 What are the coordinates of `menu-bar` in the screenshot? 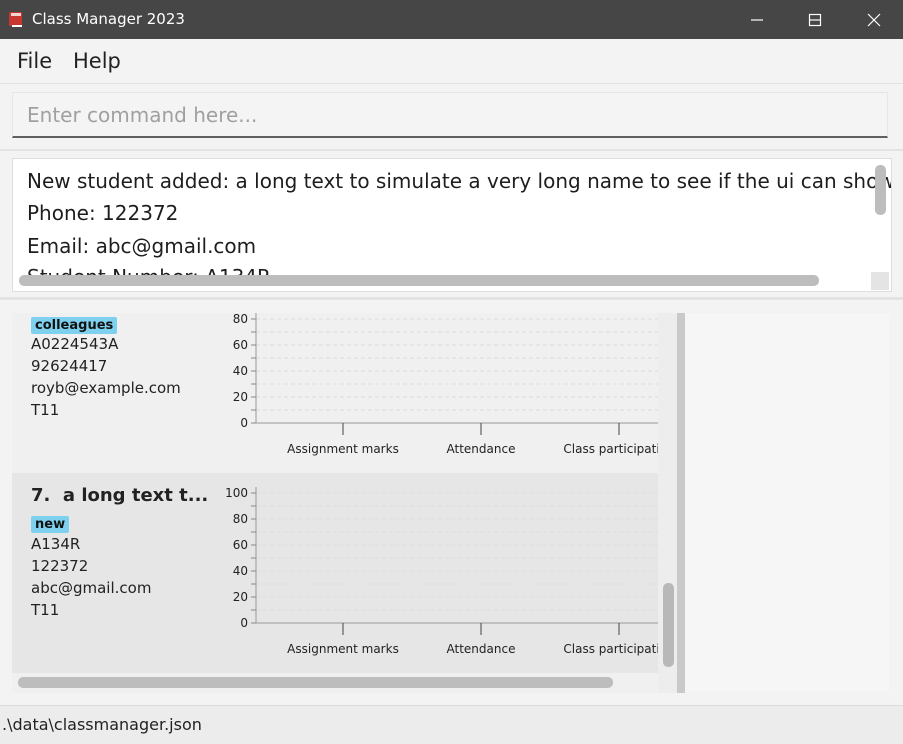 It's located at (451, 61).